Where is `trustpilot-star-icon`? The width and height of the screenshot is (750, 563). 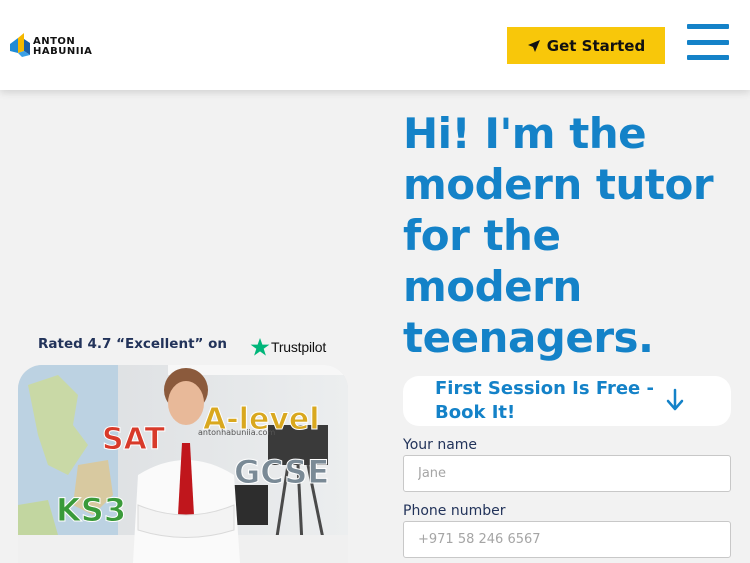 trustpilot-star-icon is located at coordinates (260, 347).